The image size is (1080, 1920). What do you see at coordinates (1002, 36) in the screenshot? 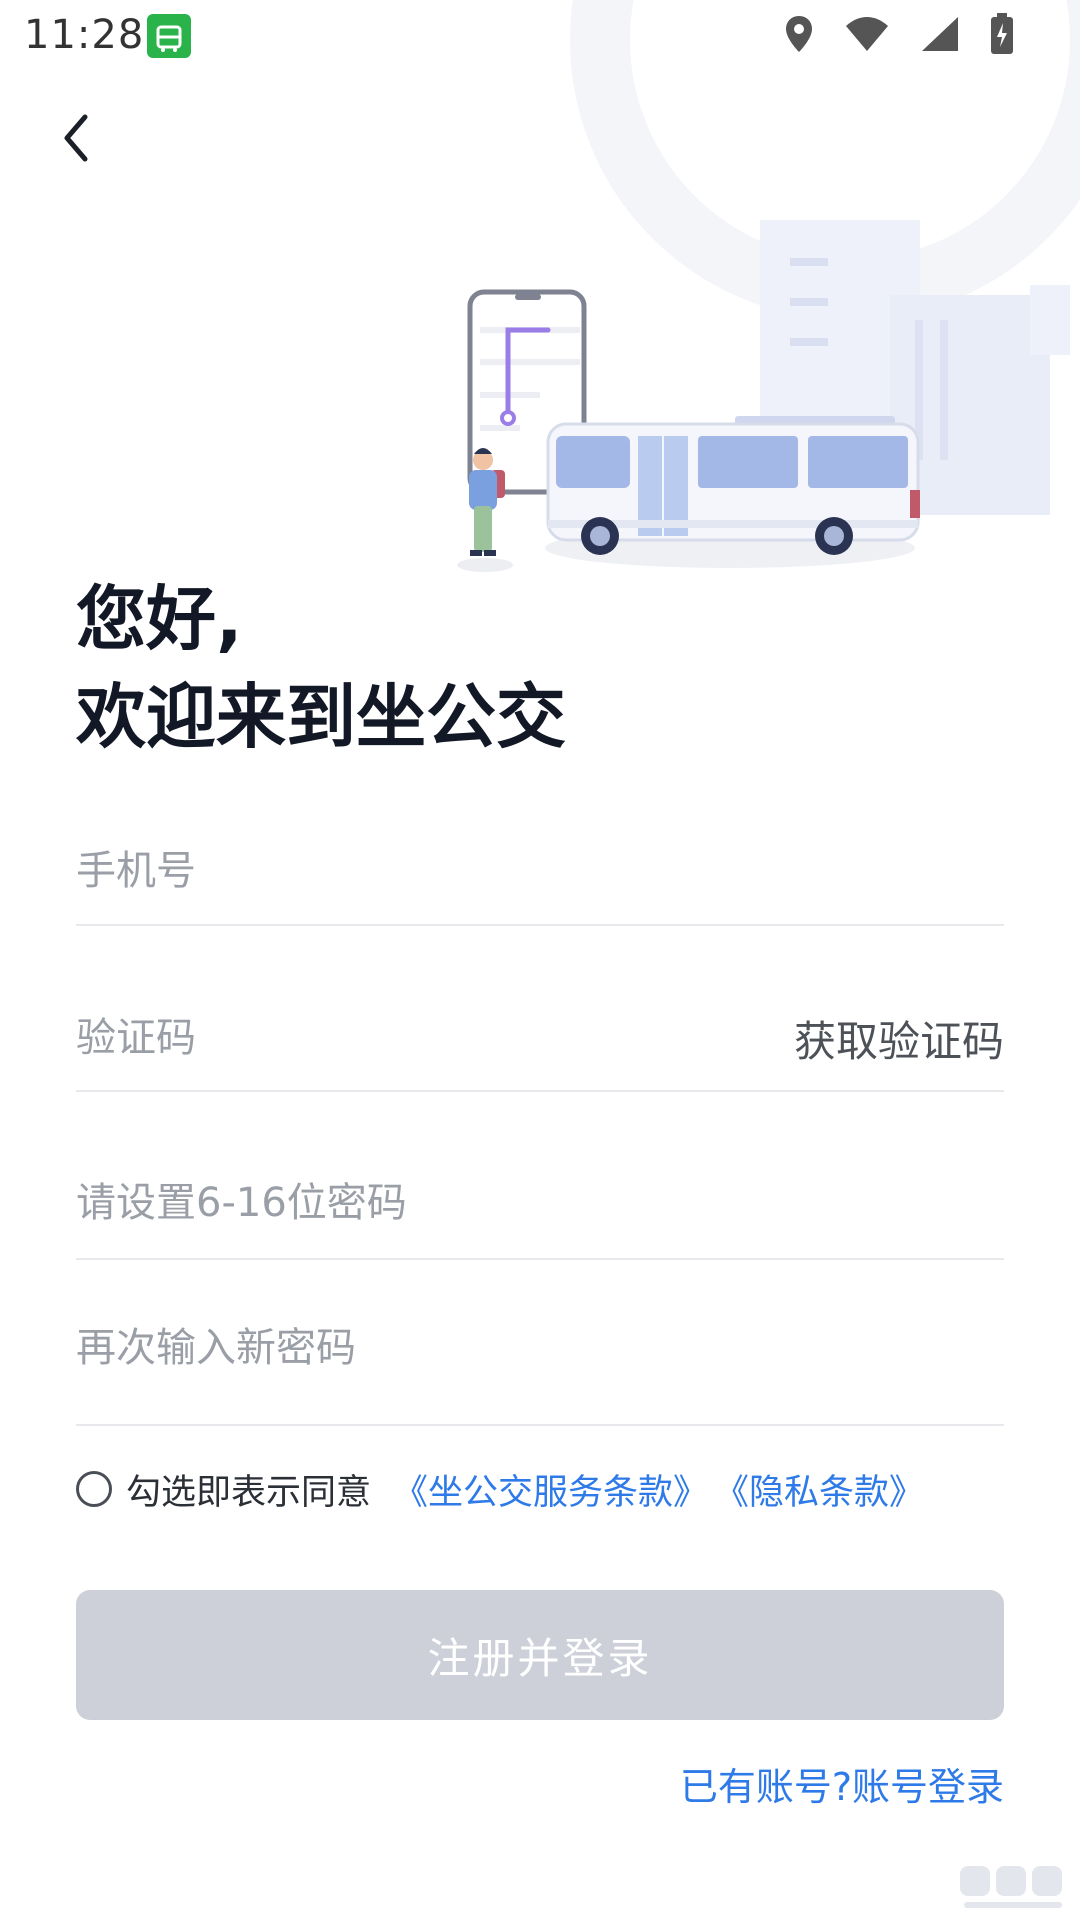
I see `battery-icon` at bounding box center [1002, 36].